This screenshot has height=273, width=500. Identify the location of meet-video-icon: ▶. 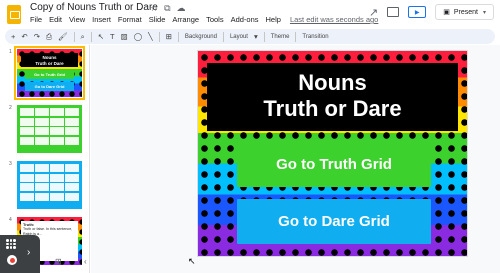
(417, 12).